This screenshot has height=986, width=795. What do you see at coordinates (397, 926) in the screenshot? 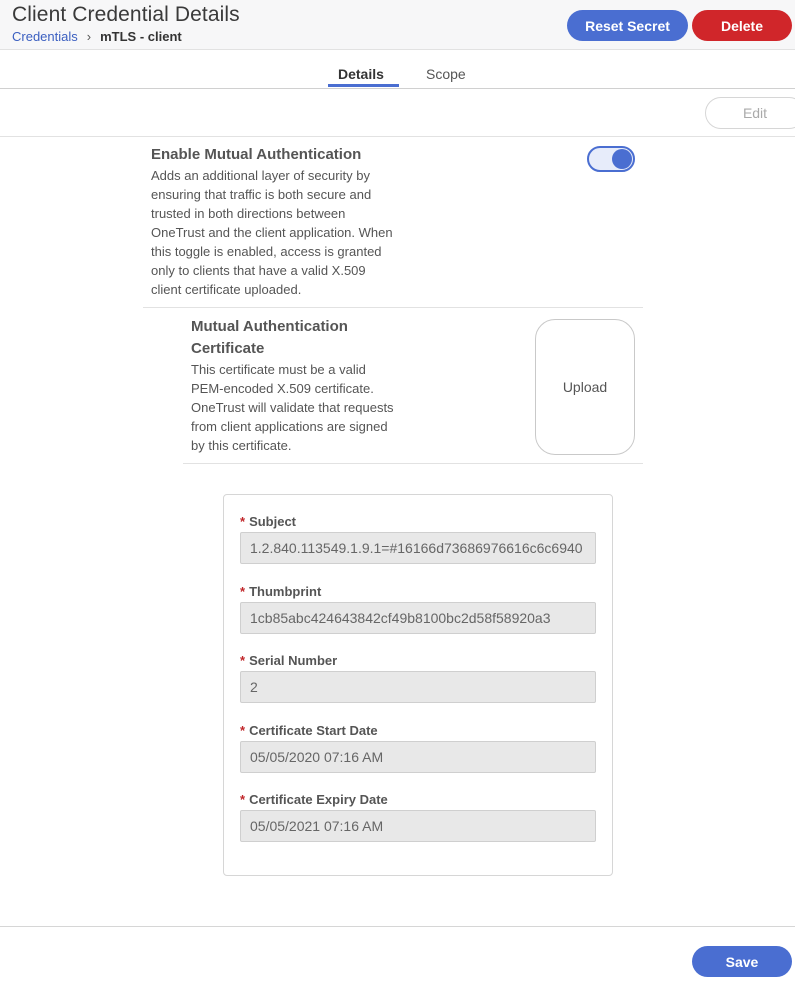
I see `footer-divider` at bounding box center [397, 926].